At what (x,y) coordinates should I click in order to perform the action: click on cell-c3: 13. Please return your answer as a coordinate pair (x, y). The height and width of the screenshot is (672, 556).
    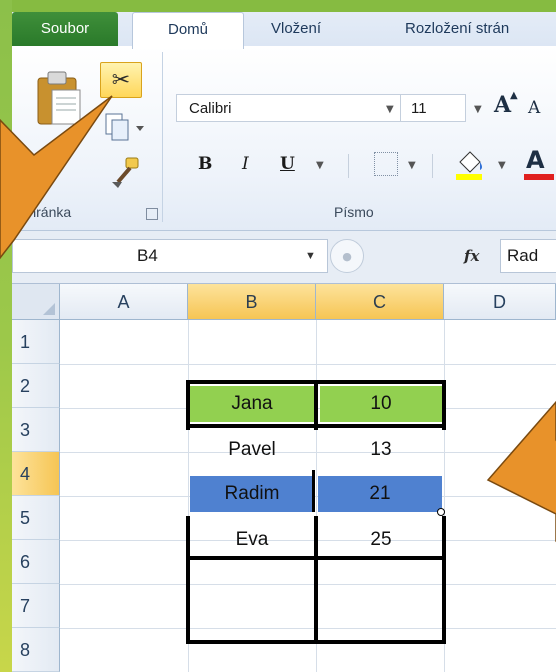
    Looking at the image, I should click on (381, 450).